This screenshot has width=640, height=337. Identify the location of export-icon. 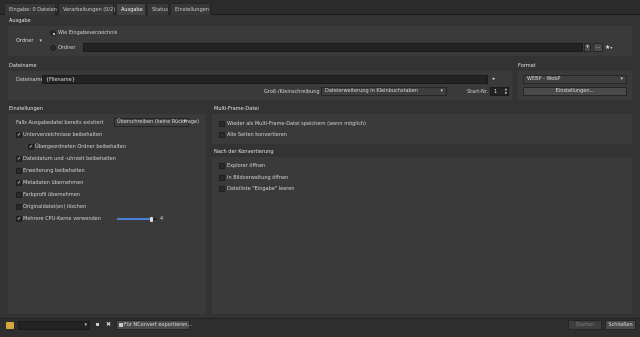
(121, 324).